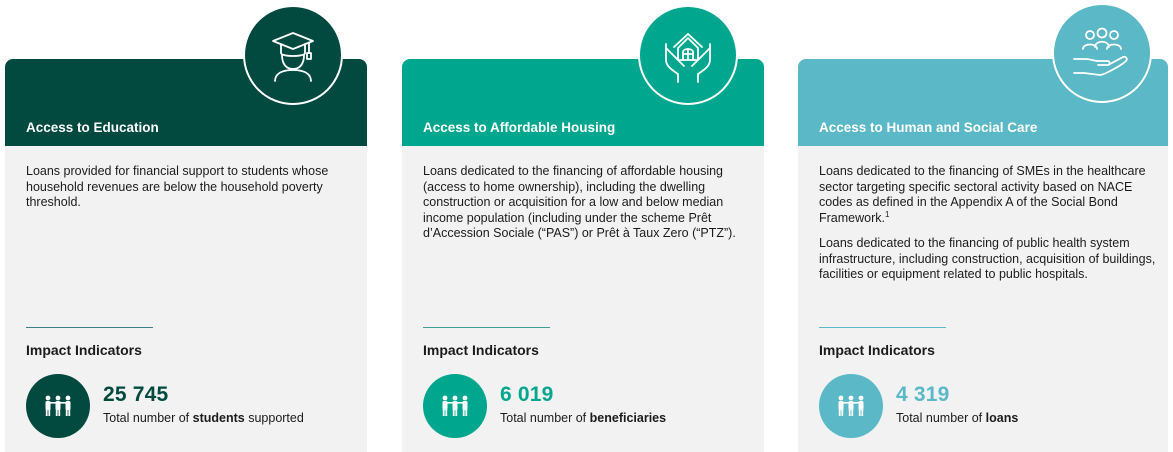 The width and height of the screenshot is (1173, 452). What do you see at coordinates (928, 127) in the screenshot?
I see `card-title: Access to Human and Social Care` at bounding box center [928, 127].